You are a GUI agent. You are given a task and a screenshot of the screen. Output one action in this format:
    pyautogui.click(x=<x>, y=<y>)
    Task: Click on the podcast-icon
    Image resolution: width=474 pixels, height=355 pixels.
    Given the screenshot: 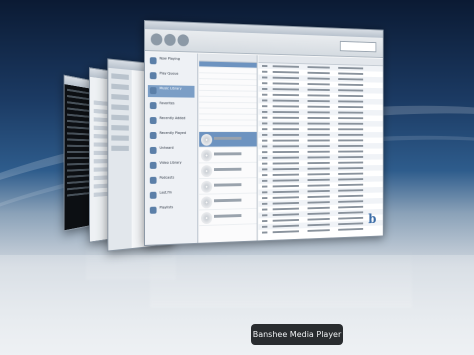 What is the action you would take?
    pyautogui.click(x=153, y=180)
    